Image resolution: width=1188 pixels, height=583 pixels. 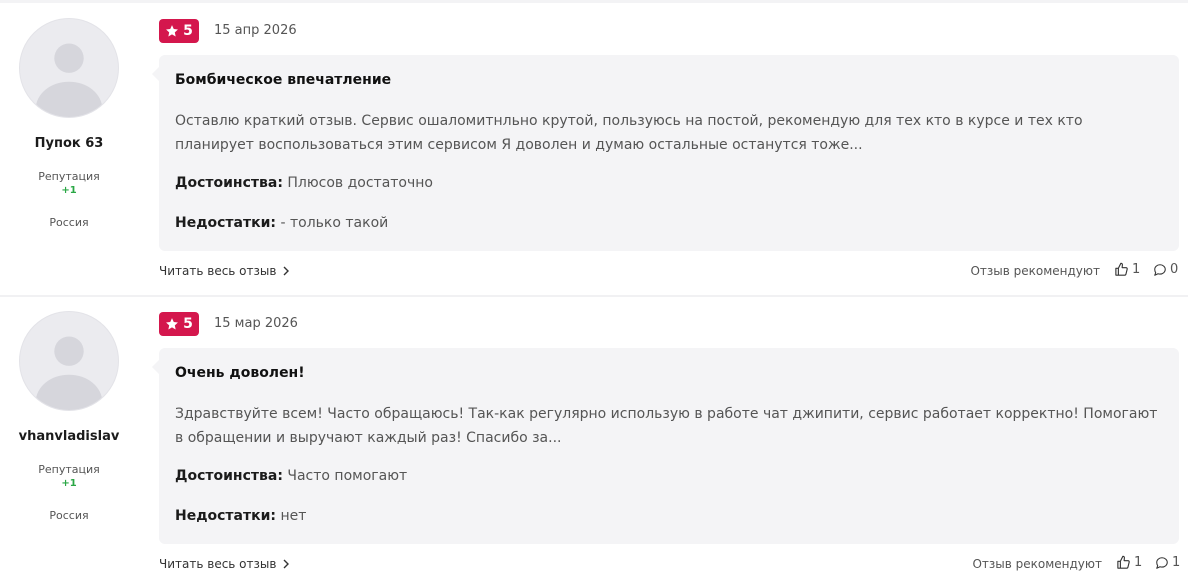 What do you see at coordinates (69, 436) in the screenshot?
I see `author-name: vhanvladislav` at bounding box center [69, 436].